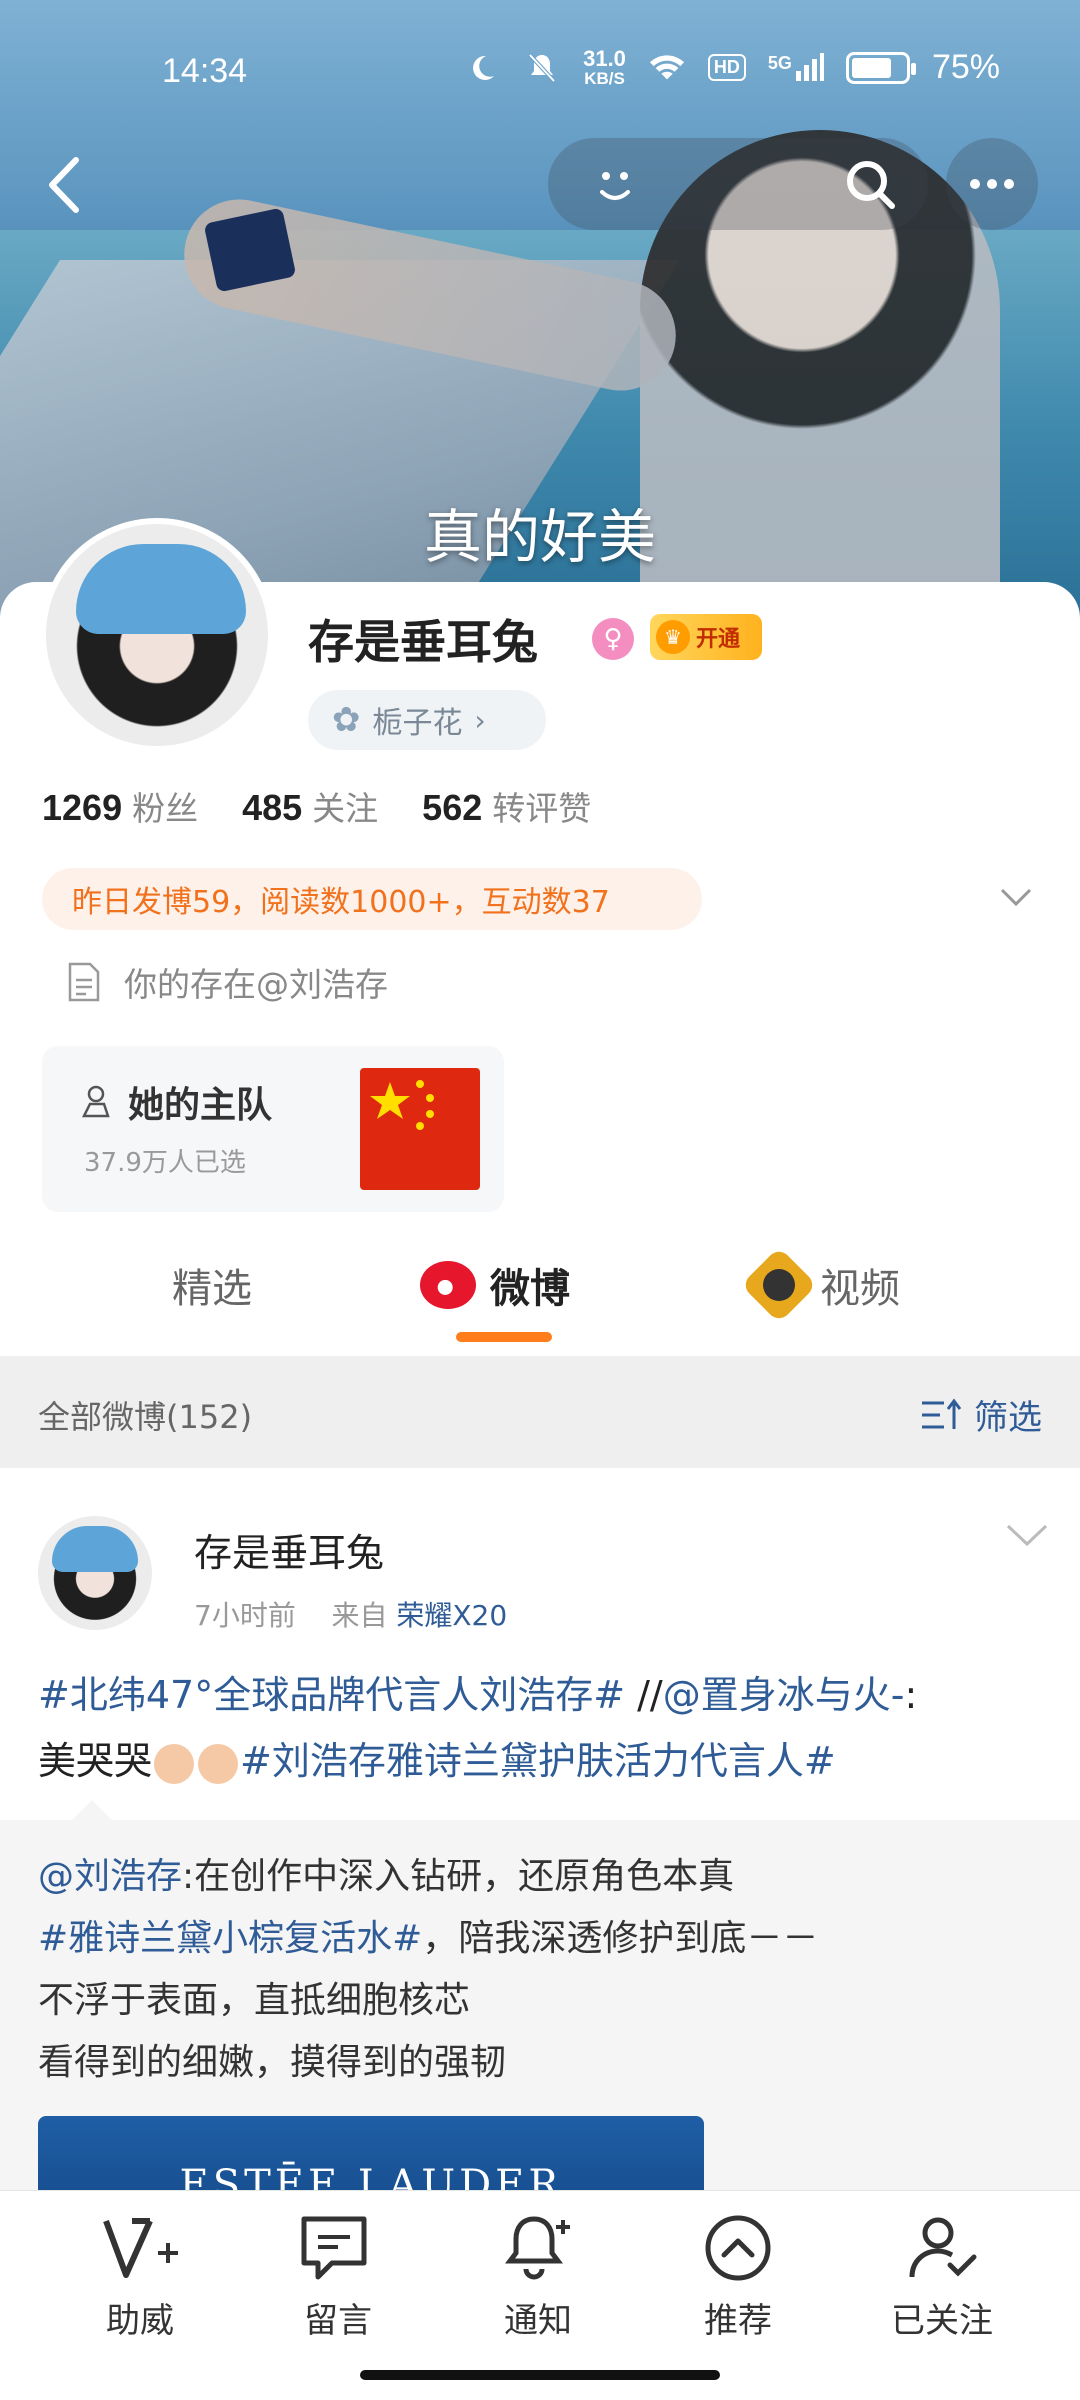  I want to click on post-avatar, so click(95, 1573).